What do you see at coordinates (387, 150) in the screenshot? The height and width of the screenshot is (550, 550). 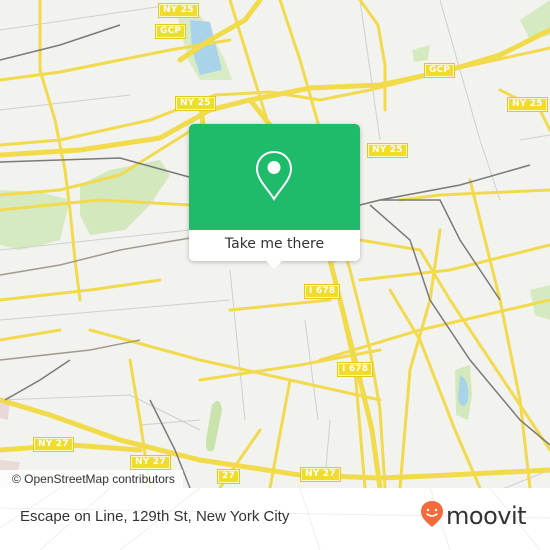 I see `shield-ny25-mid: NY 25` at bounding box center [387, 150].